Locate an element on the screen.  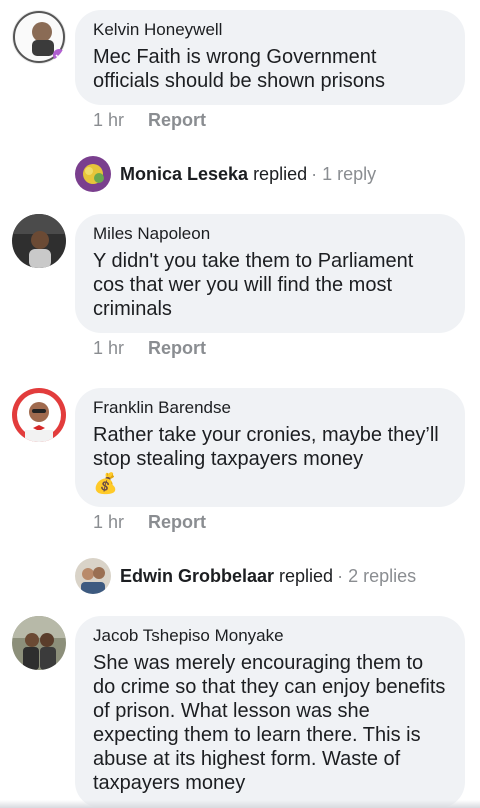
replies-link: Monica Leseka replied · 1 reply is located at coordinates (225, 174).